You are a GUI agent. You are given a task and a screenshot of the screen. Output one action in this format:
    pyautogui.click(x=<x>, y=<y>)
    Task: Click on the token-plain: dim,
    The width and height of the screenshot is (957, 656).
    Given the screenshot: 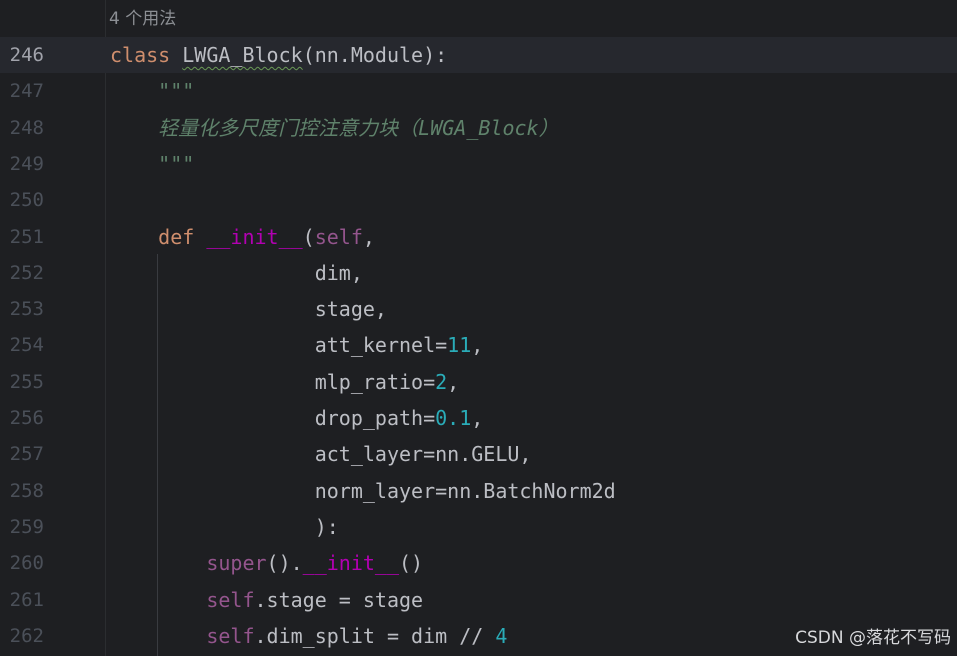 What is the action you would take?
    pyautogui.click(x=236, y=272)
    